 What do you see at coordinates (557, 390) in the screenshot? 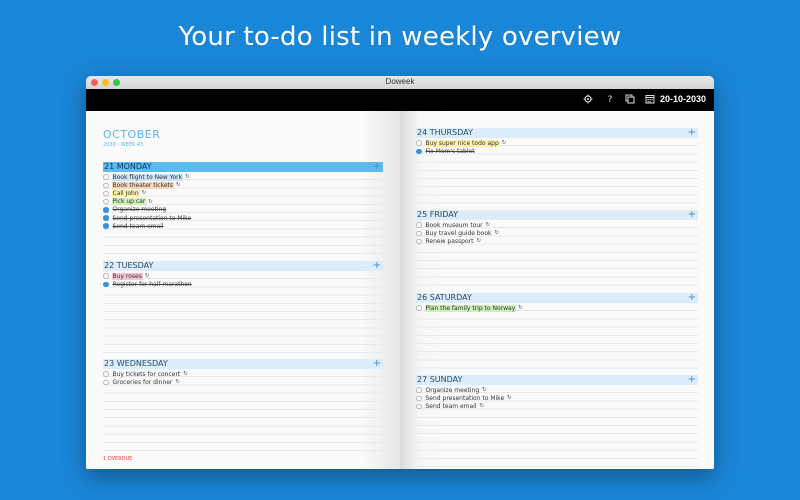
I see `task-item: Organize meeting ↻` at bounding box center [557, 390].